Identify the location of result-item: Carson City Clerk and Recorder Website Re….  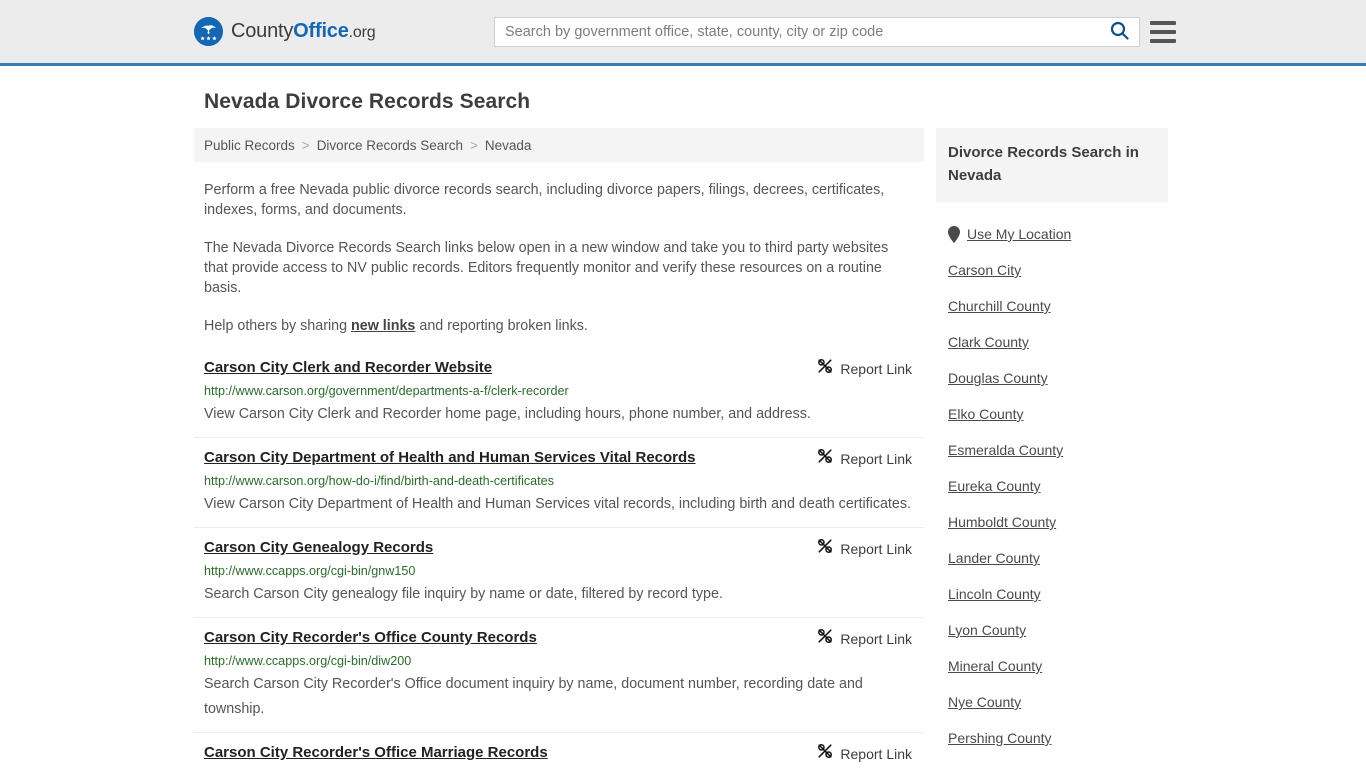
(559, 398).